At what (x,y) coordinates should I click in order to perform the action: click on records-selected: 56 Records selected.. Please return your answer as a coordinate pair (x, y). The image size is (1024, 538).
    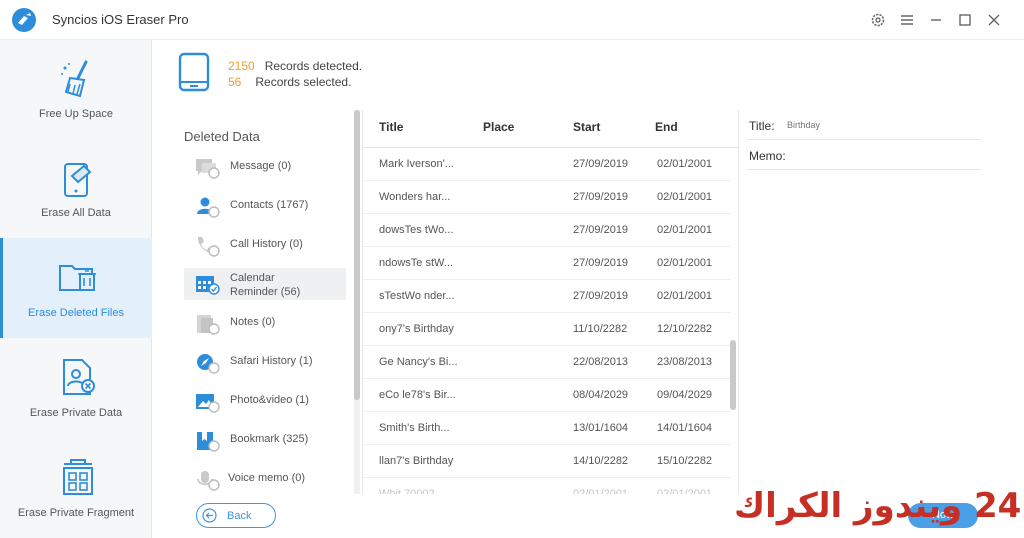
    Looking at the image, I should click on (289, 82).